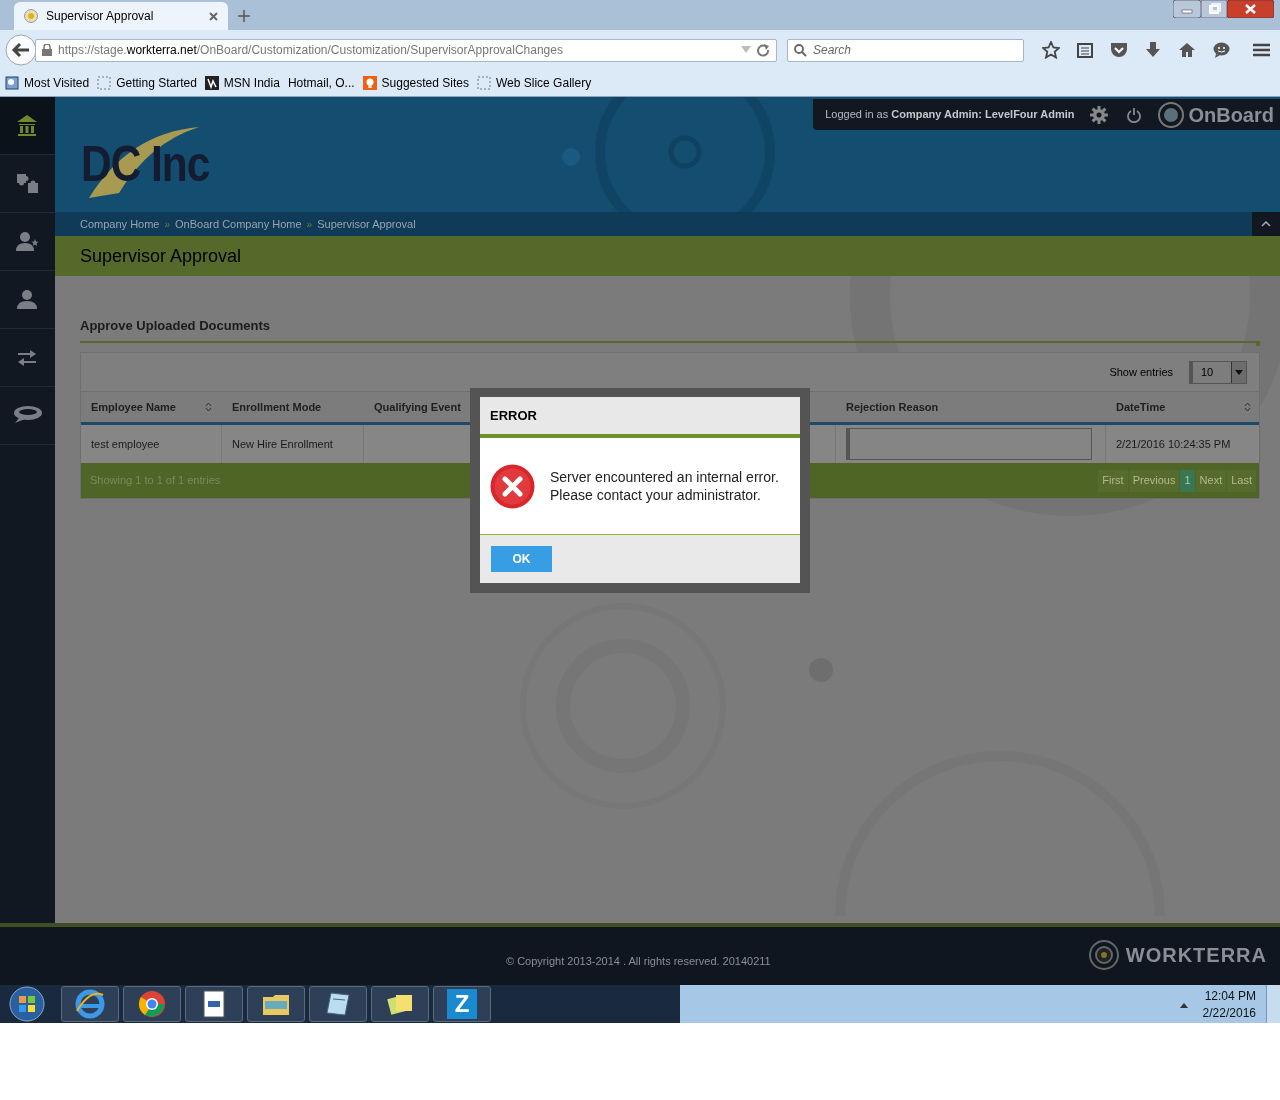  What do you see at coordinates (1085, 50) in the screenshot?
I see `clipboard-icon` at bounding box center [1085, 50].